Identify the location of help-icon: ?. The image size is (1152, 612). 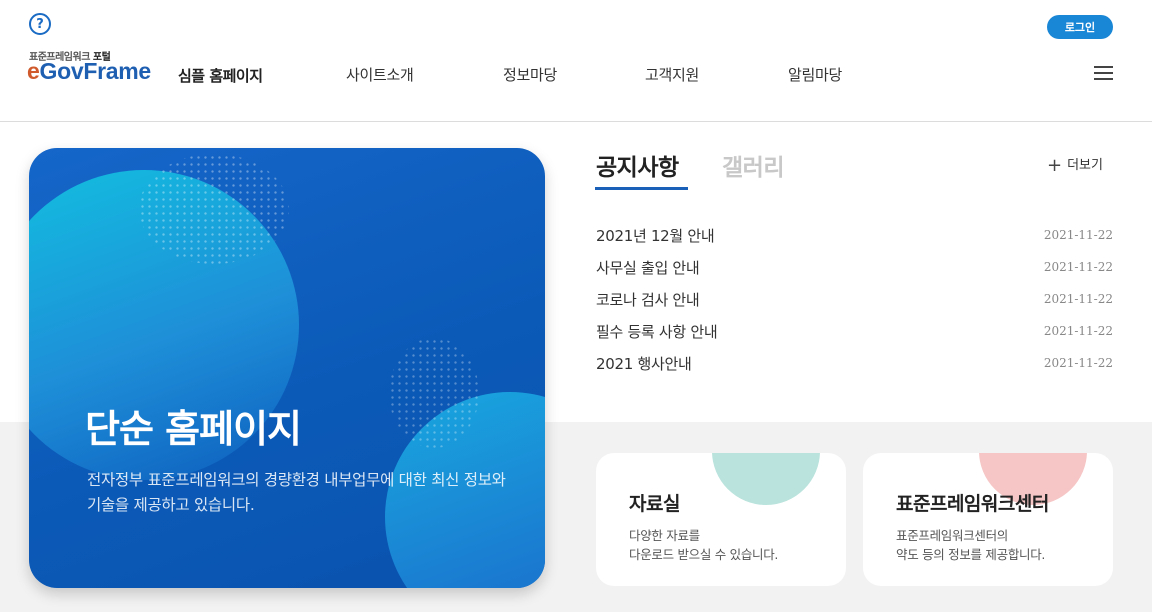
(40, 24).